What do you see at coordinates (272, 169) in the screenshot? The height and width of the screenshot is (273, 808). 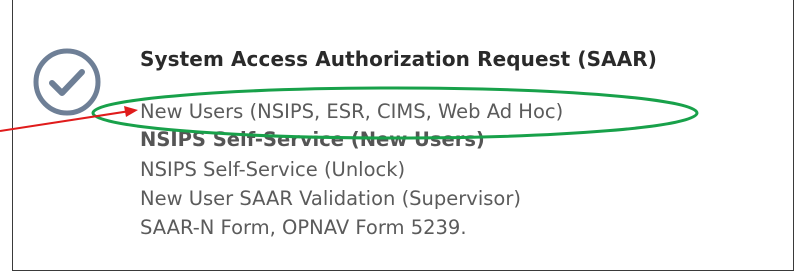 I see `link-nsips-self-service-unlock: NSIPS Self-Service (Unlock)` at bounding box center [272, 169].